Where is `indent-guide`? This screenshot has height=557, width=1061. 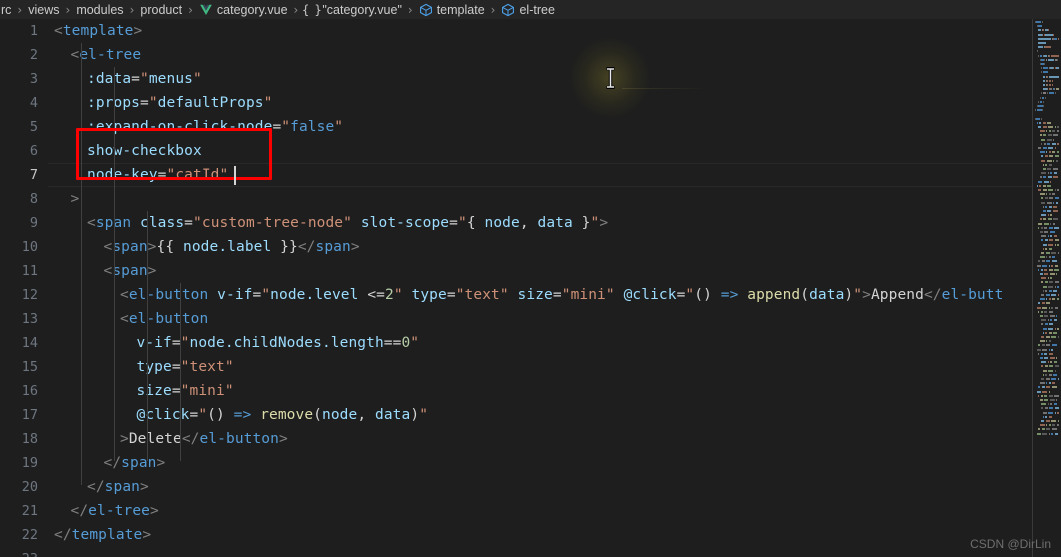 indent-guide is located at coordinates (180, 372).